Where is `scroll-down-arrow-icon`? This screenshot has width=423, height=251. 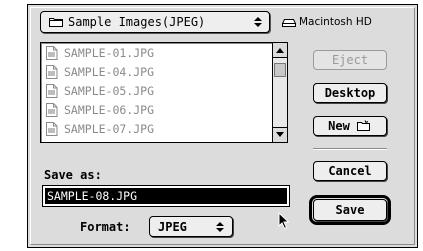 scroll-down-arrow-icon is located at coordinates (280, 134).